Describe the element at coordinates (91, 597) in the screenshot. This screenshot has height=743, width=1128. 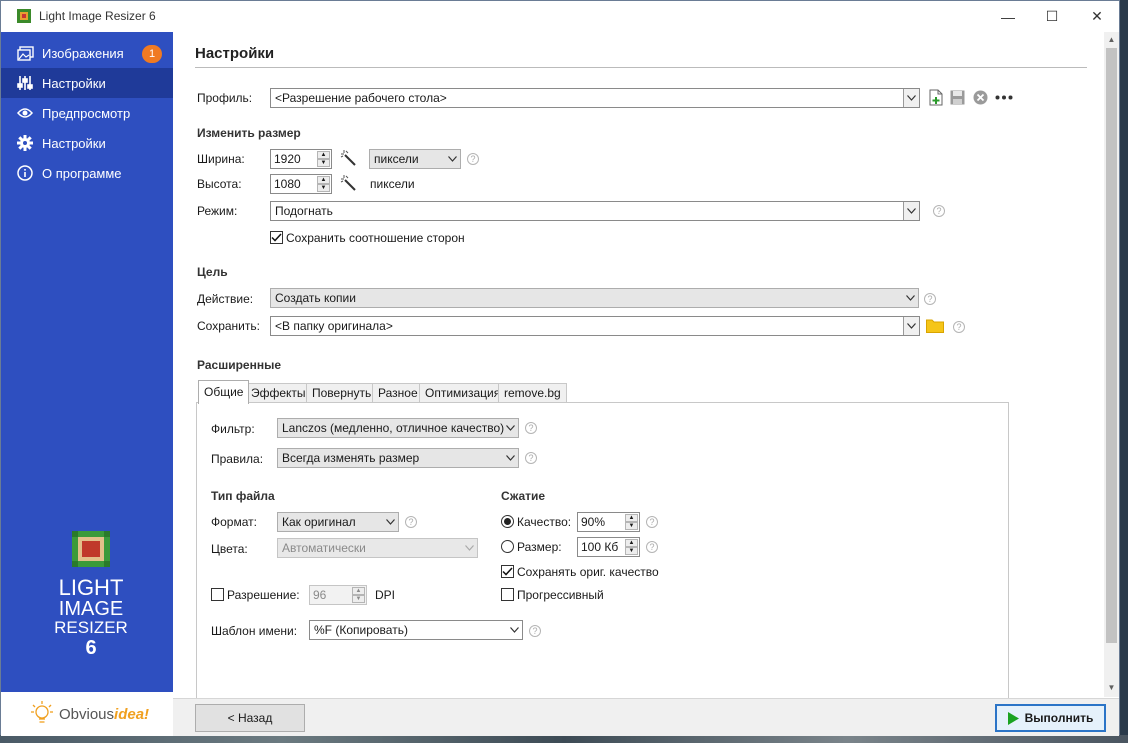
I see `product-logo: LIGHT IMAGE RESIZER 6` at that location.